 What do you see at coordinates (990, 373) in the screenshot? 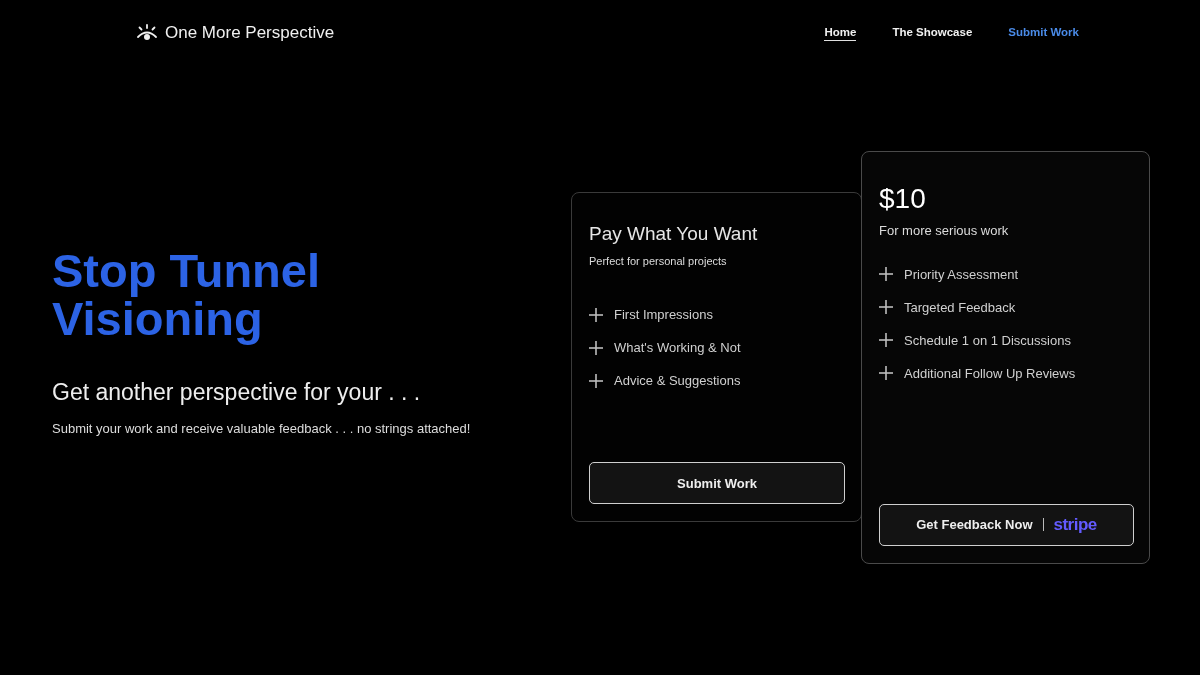
I see `feature-text: Additional Follow Up Reviews` at bounding box center [990, 373].